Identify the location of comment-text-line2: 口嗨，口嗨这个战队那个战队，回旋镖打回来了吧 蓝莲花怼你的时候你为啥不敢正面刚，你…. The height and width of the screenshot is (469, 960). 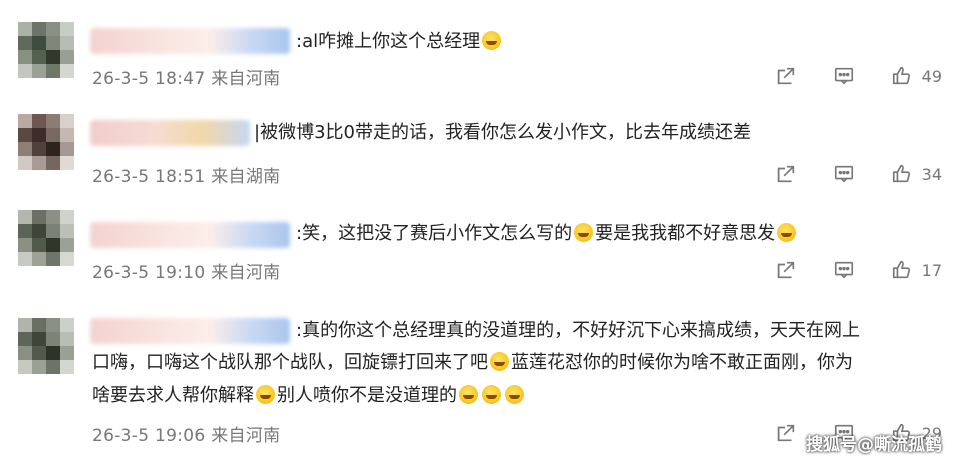
(472, 362).